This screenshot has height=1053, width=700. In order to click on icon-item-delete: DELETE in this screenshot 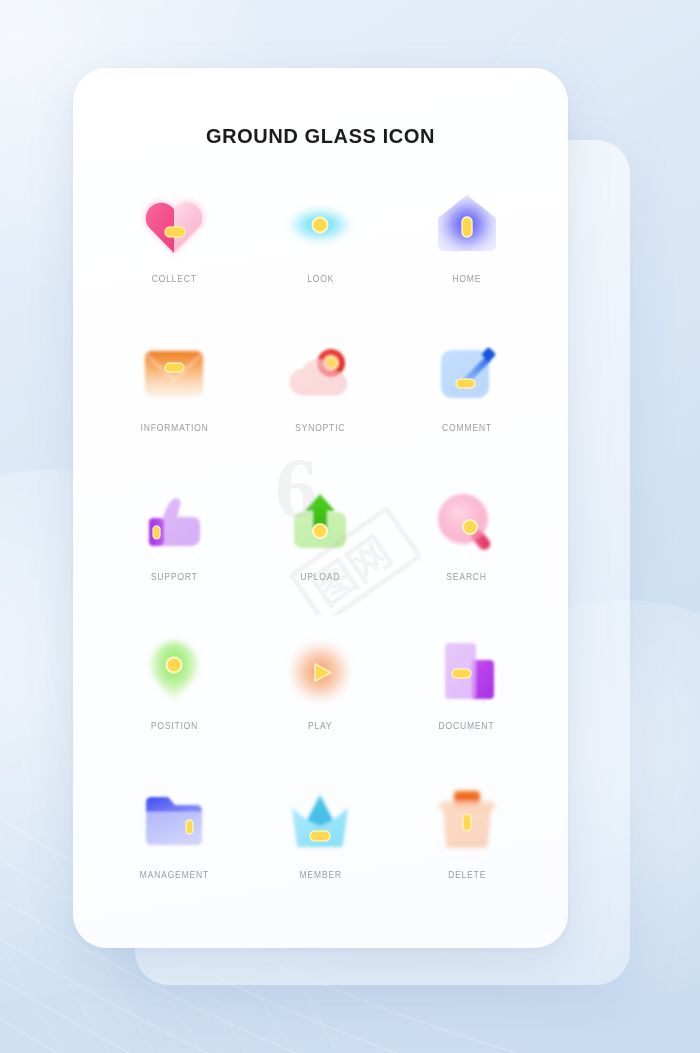, I will do `click(467, 843)`.